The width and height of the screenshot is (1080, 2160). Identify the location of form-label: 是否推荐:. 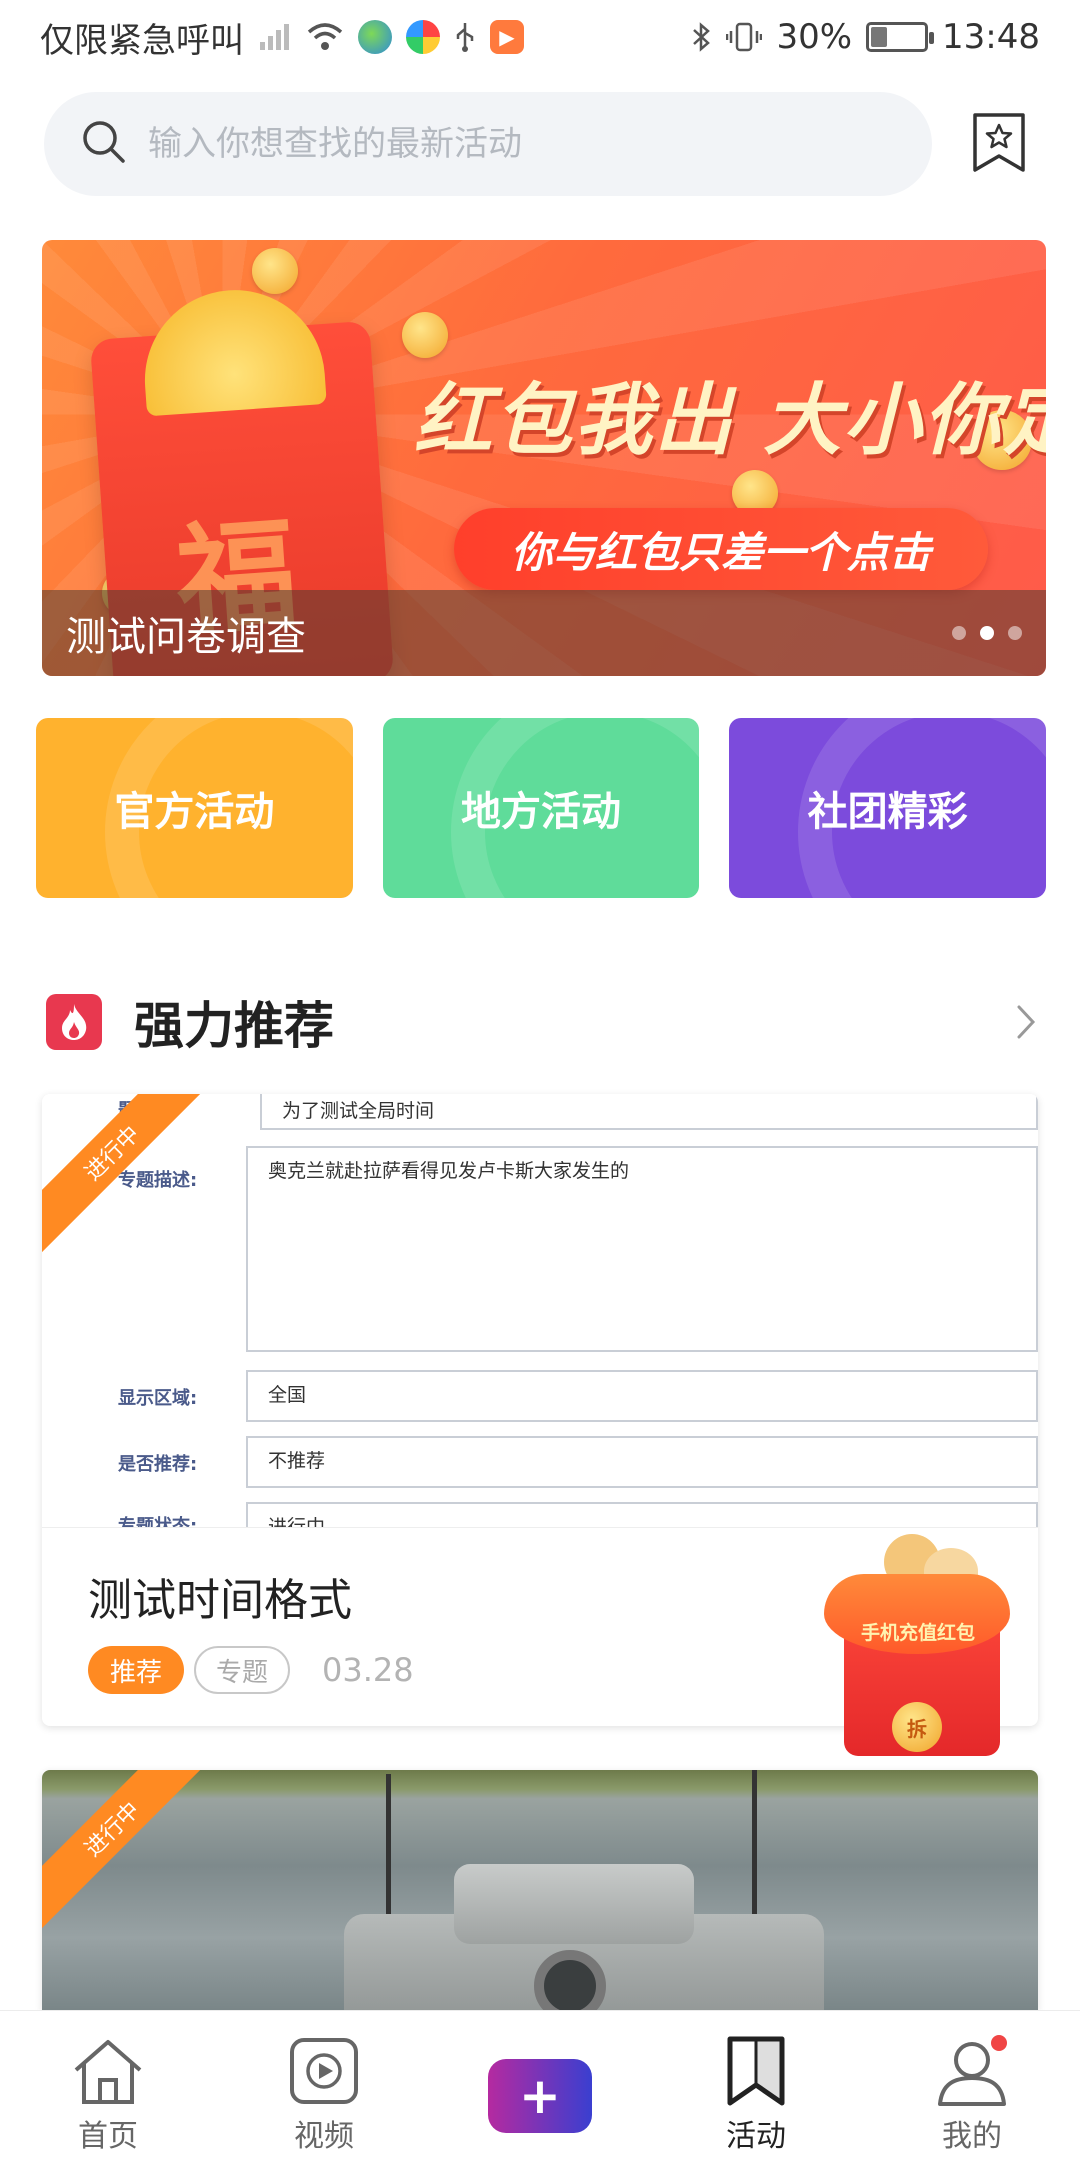
(158, 1464).